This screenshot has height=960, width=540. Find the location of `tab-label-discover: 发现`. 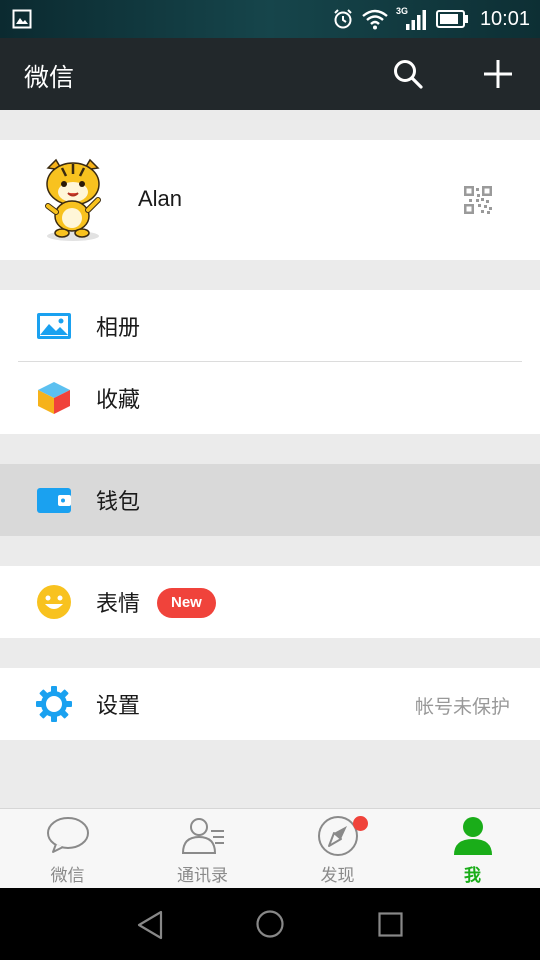

tab-label-discover: 发现 is located at coordinates (337, 876).